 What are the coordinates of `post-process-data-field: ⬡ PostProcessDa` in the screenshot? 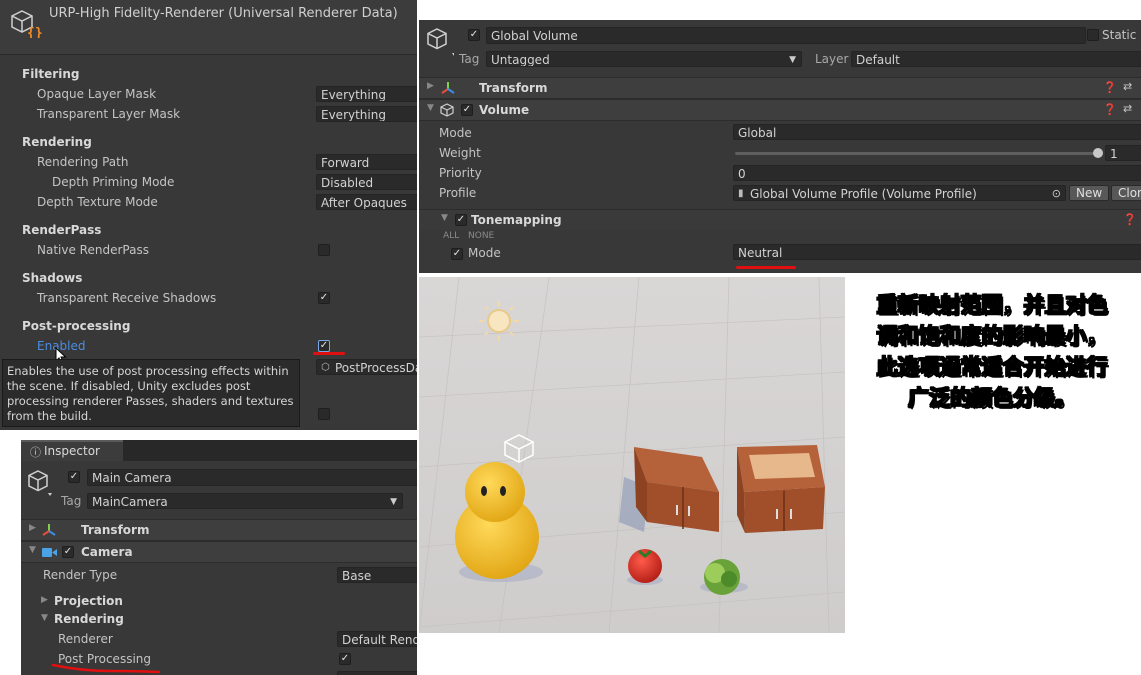 It's located at (366, 367).